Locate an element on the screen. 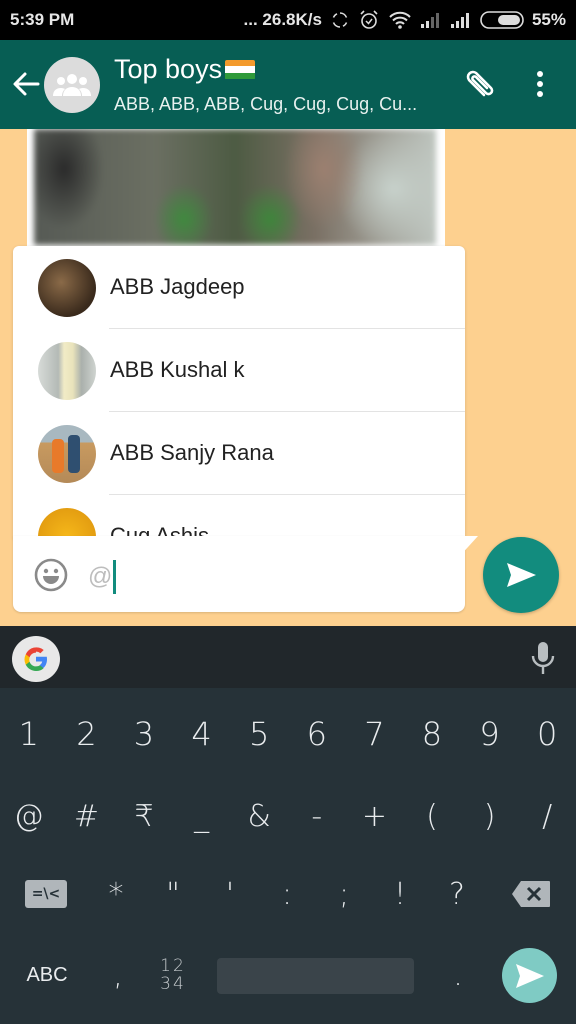 This screenshot has width=576, height=1024. more-vert-icon is located at coordinates (540, 84).